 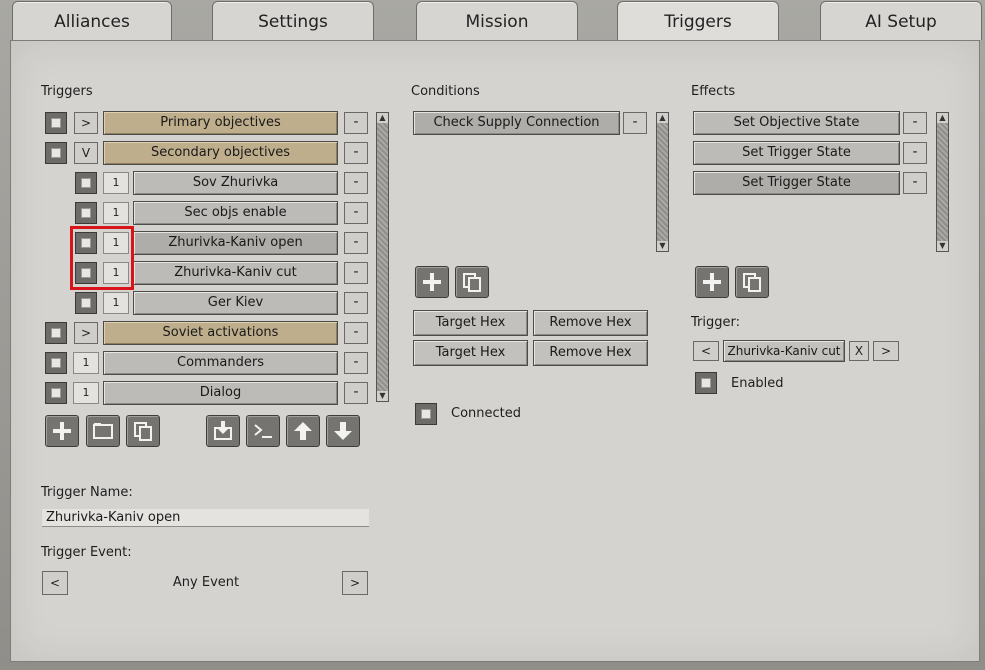 What do you see at coordinates (698, 21) in the screenshot?
I see `tab-triggers: Triggers` at bounding box center [698, 21].